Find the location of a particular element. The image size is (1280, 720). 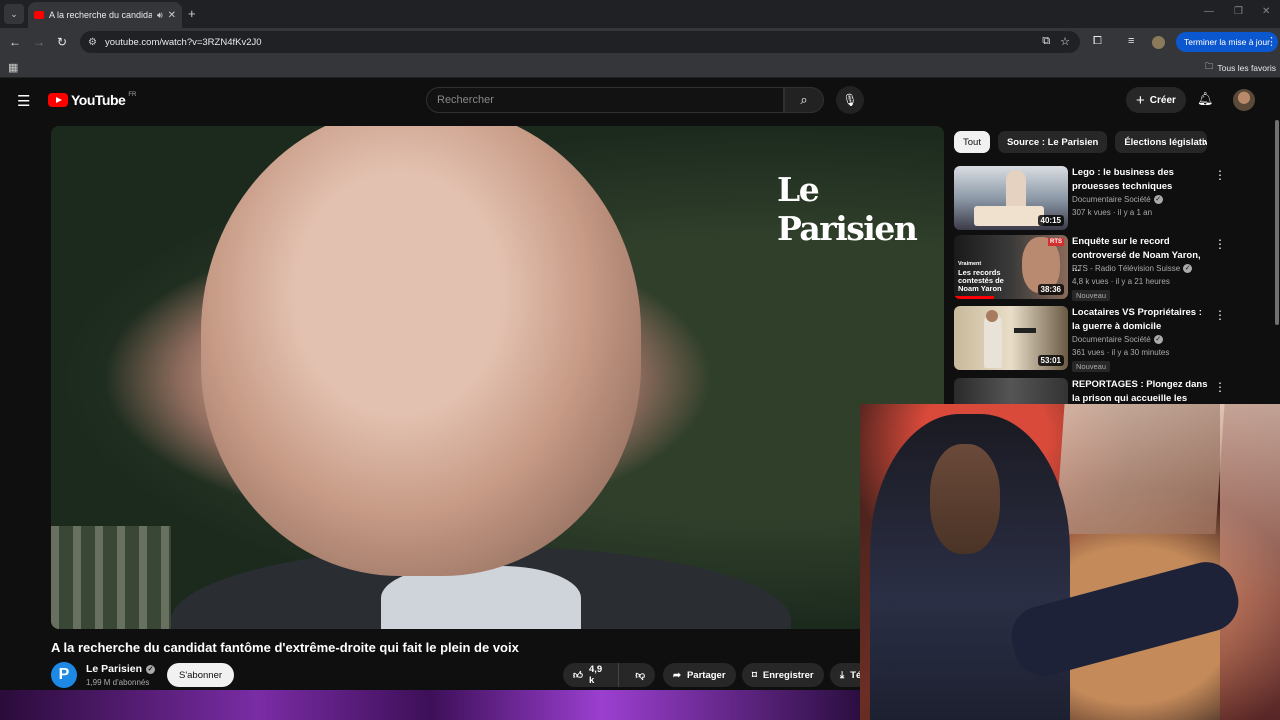

search-button: ⌕ is located at coordinates (804, 100).